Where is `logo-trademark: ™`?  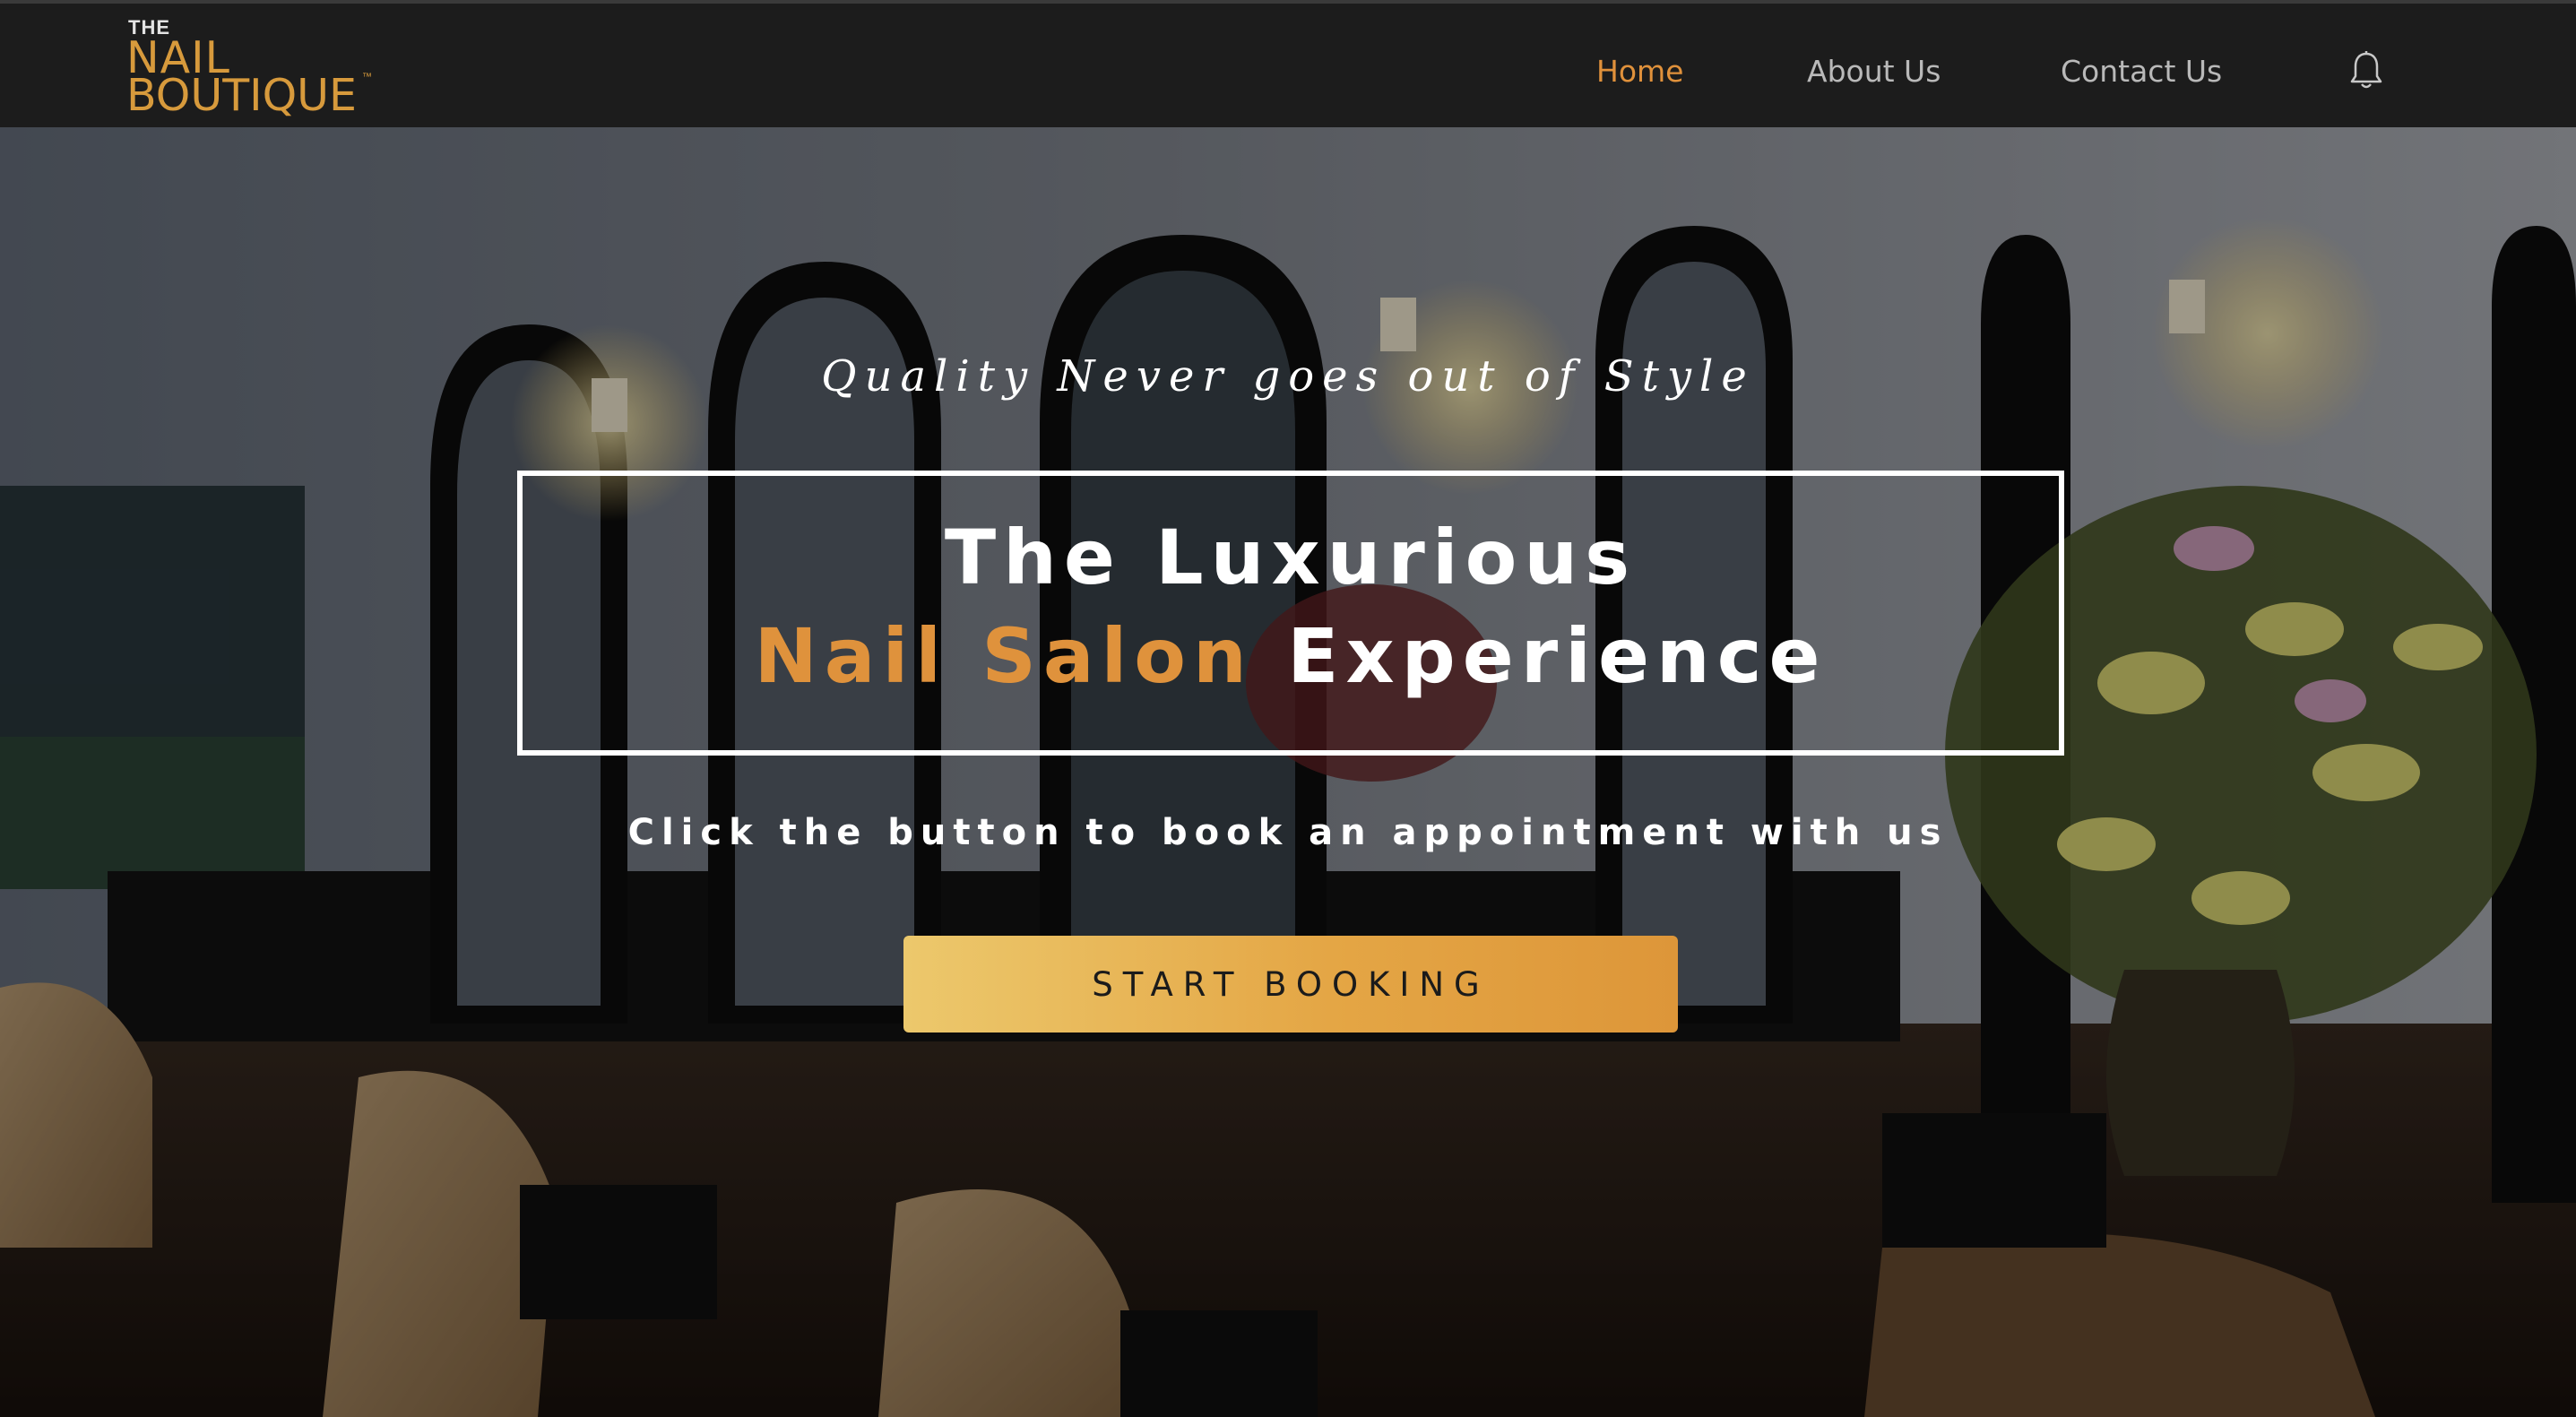
logo-trademark: ™ is located at coordinates (367, 77).